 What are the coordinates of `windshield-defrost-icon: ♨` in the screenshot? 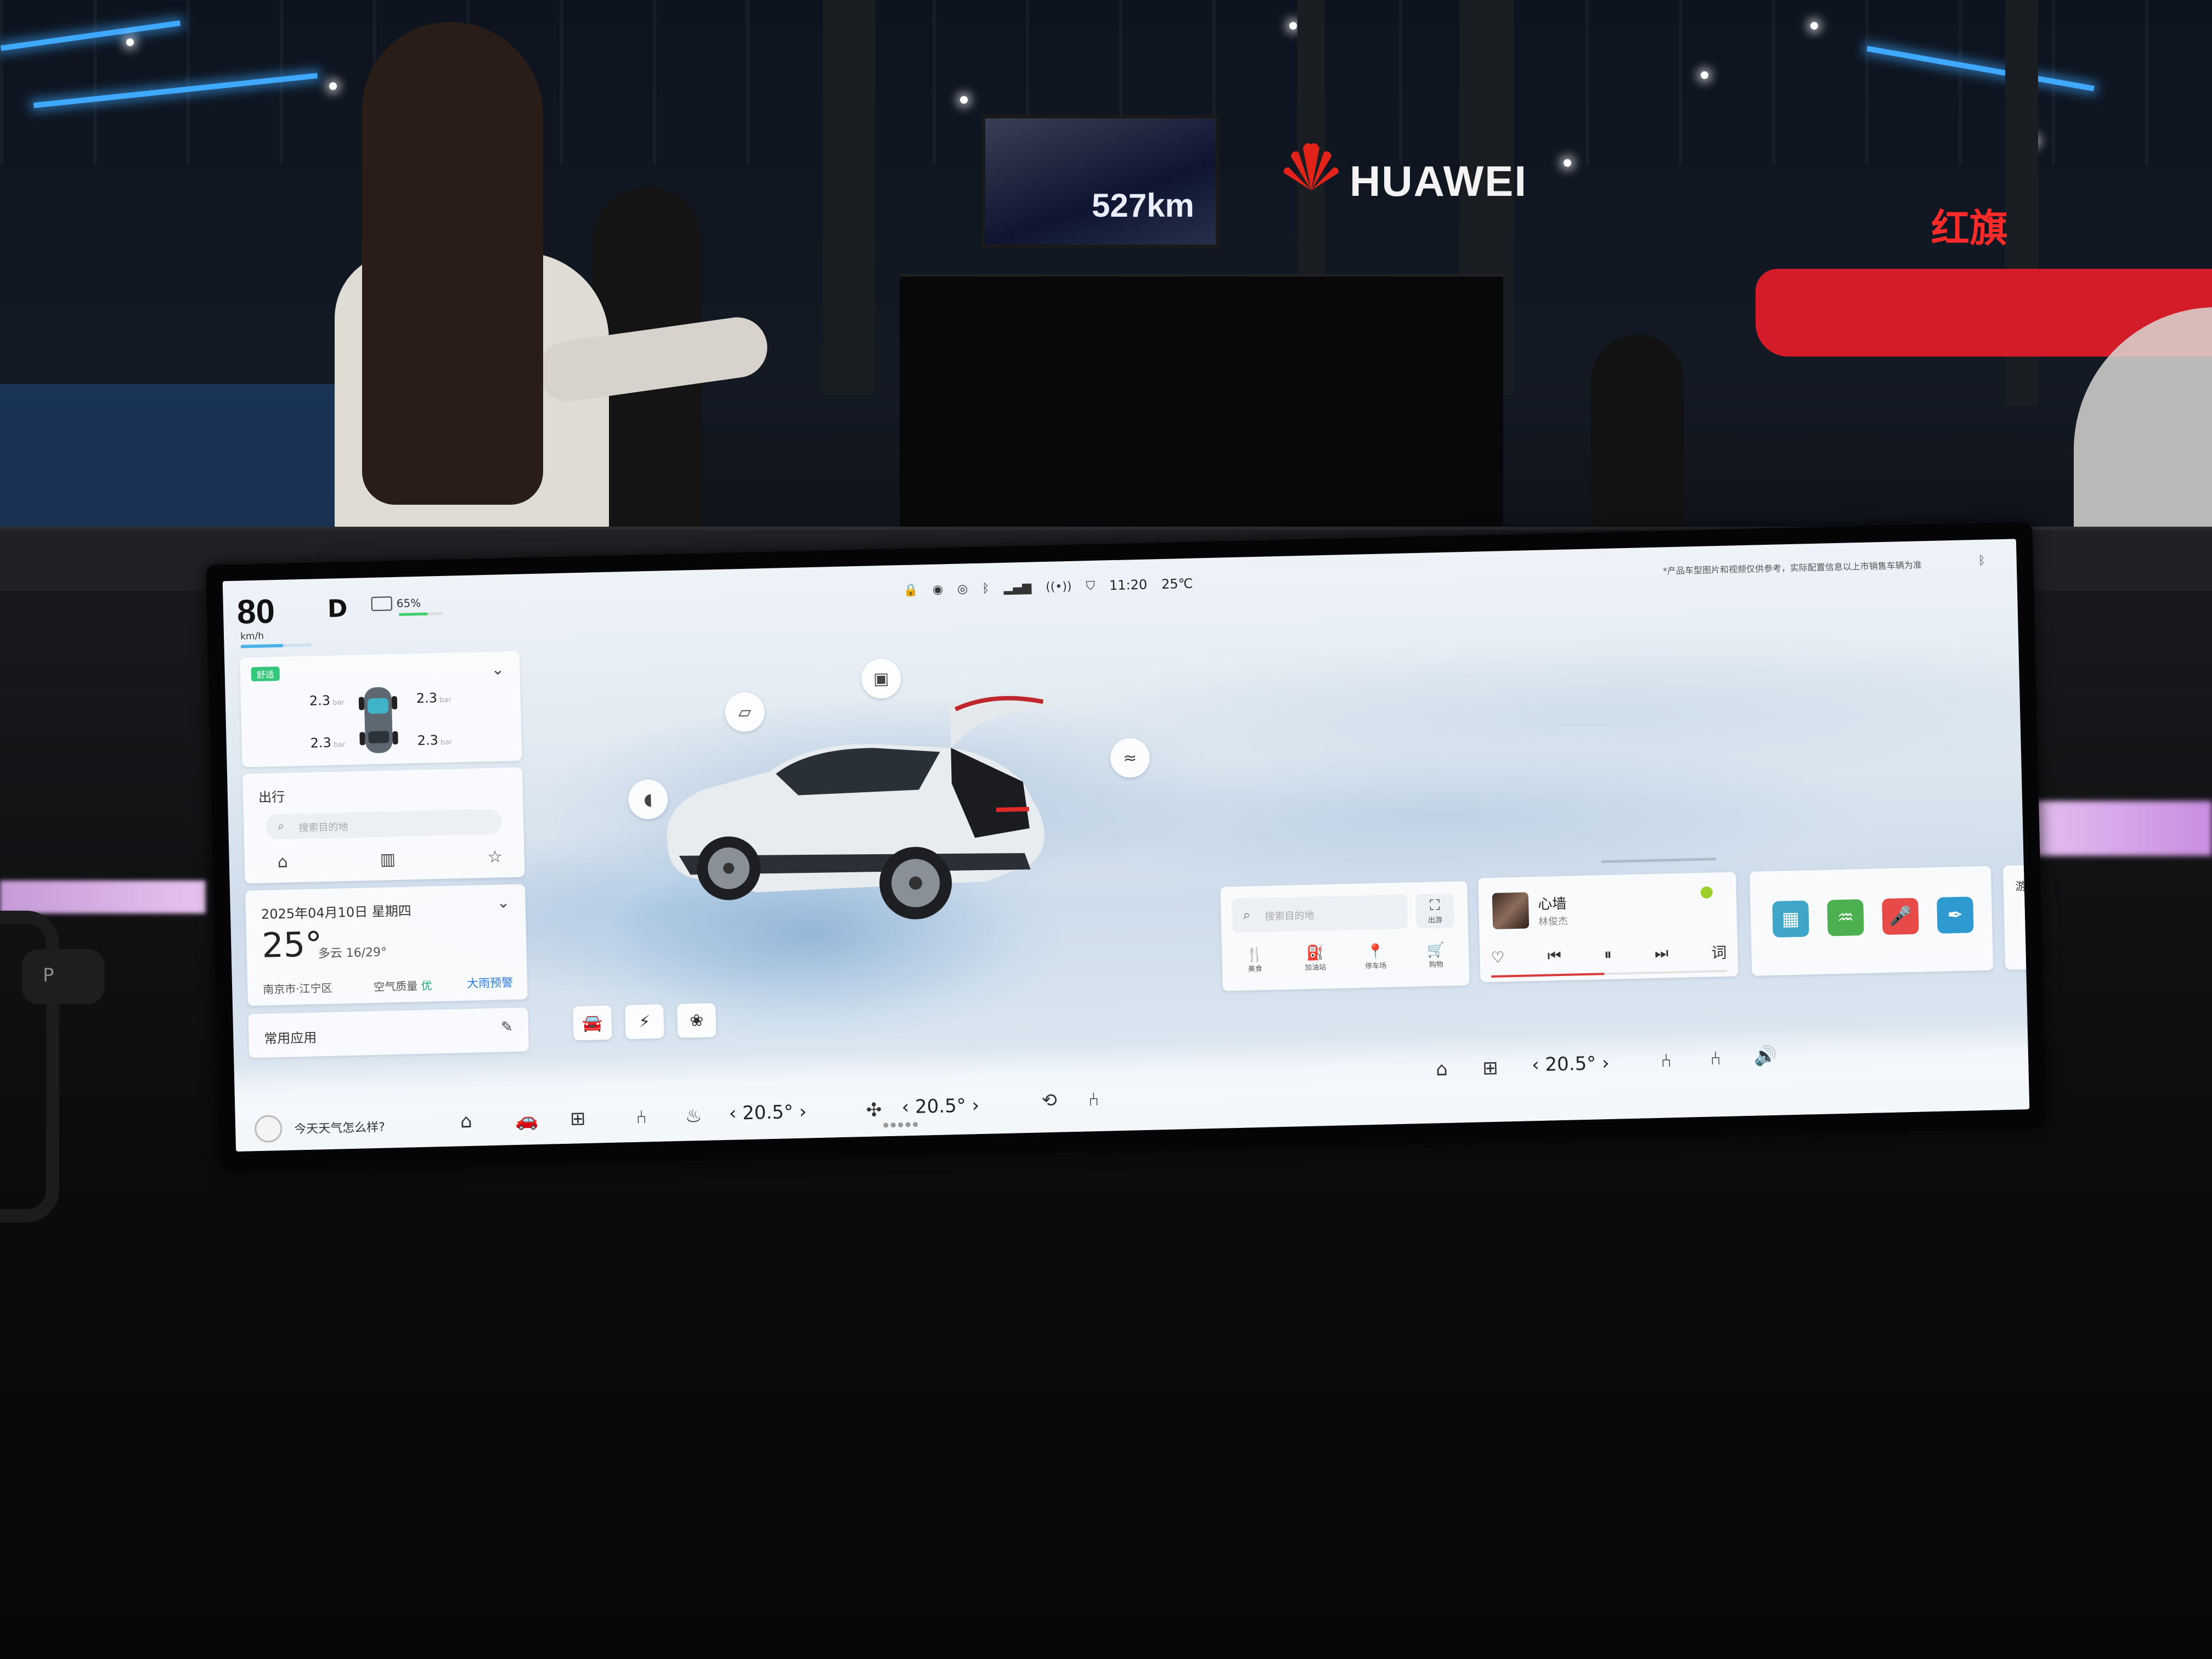 It's located at (694, 1116).